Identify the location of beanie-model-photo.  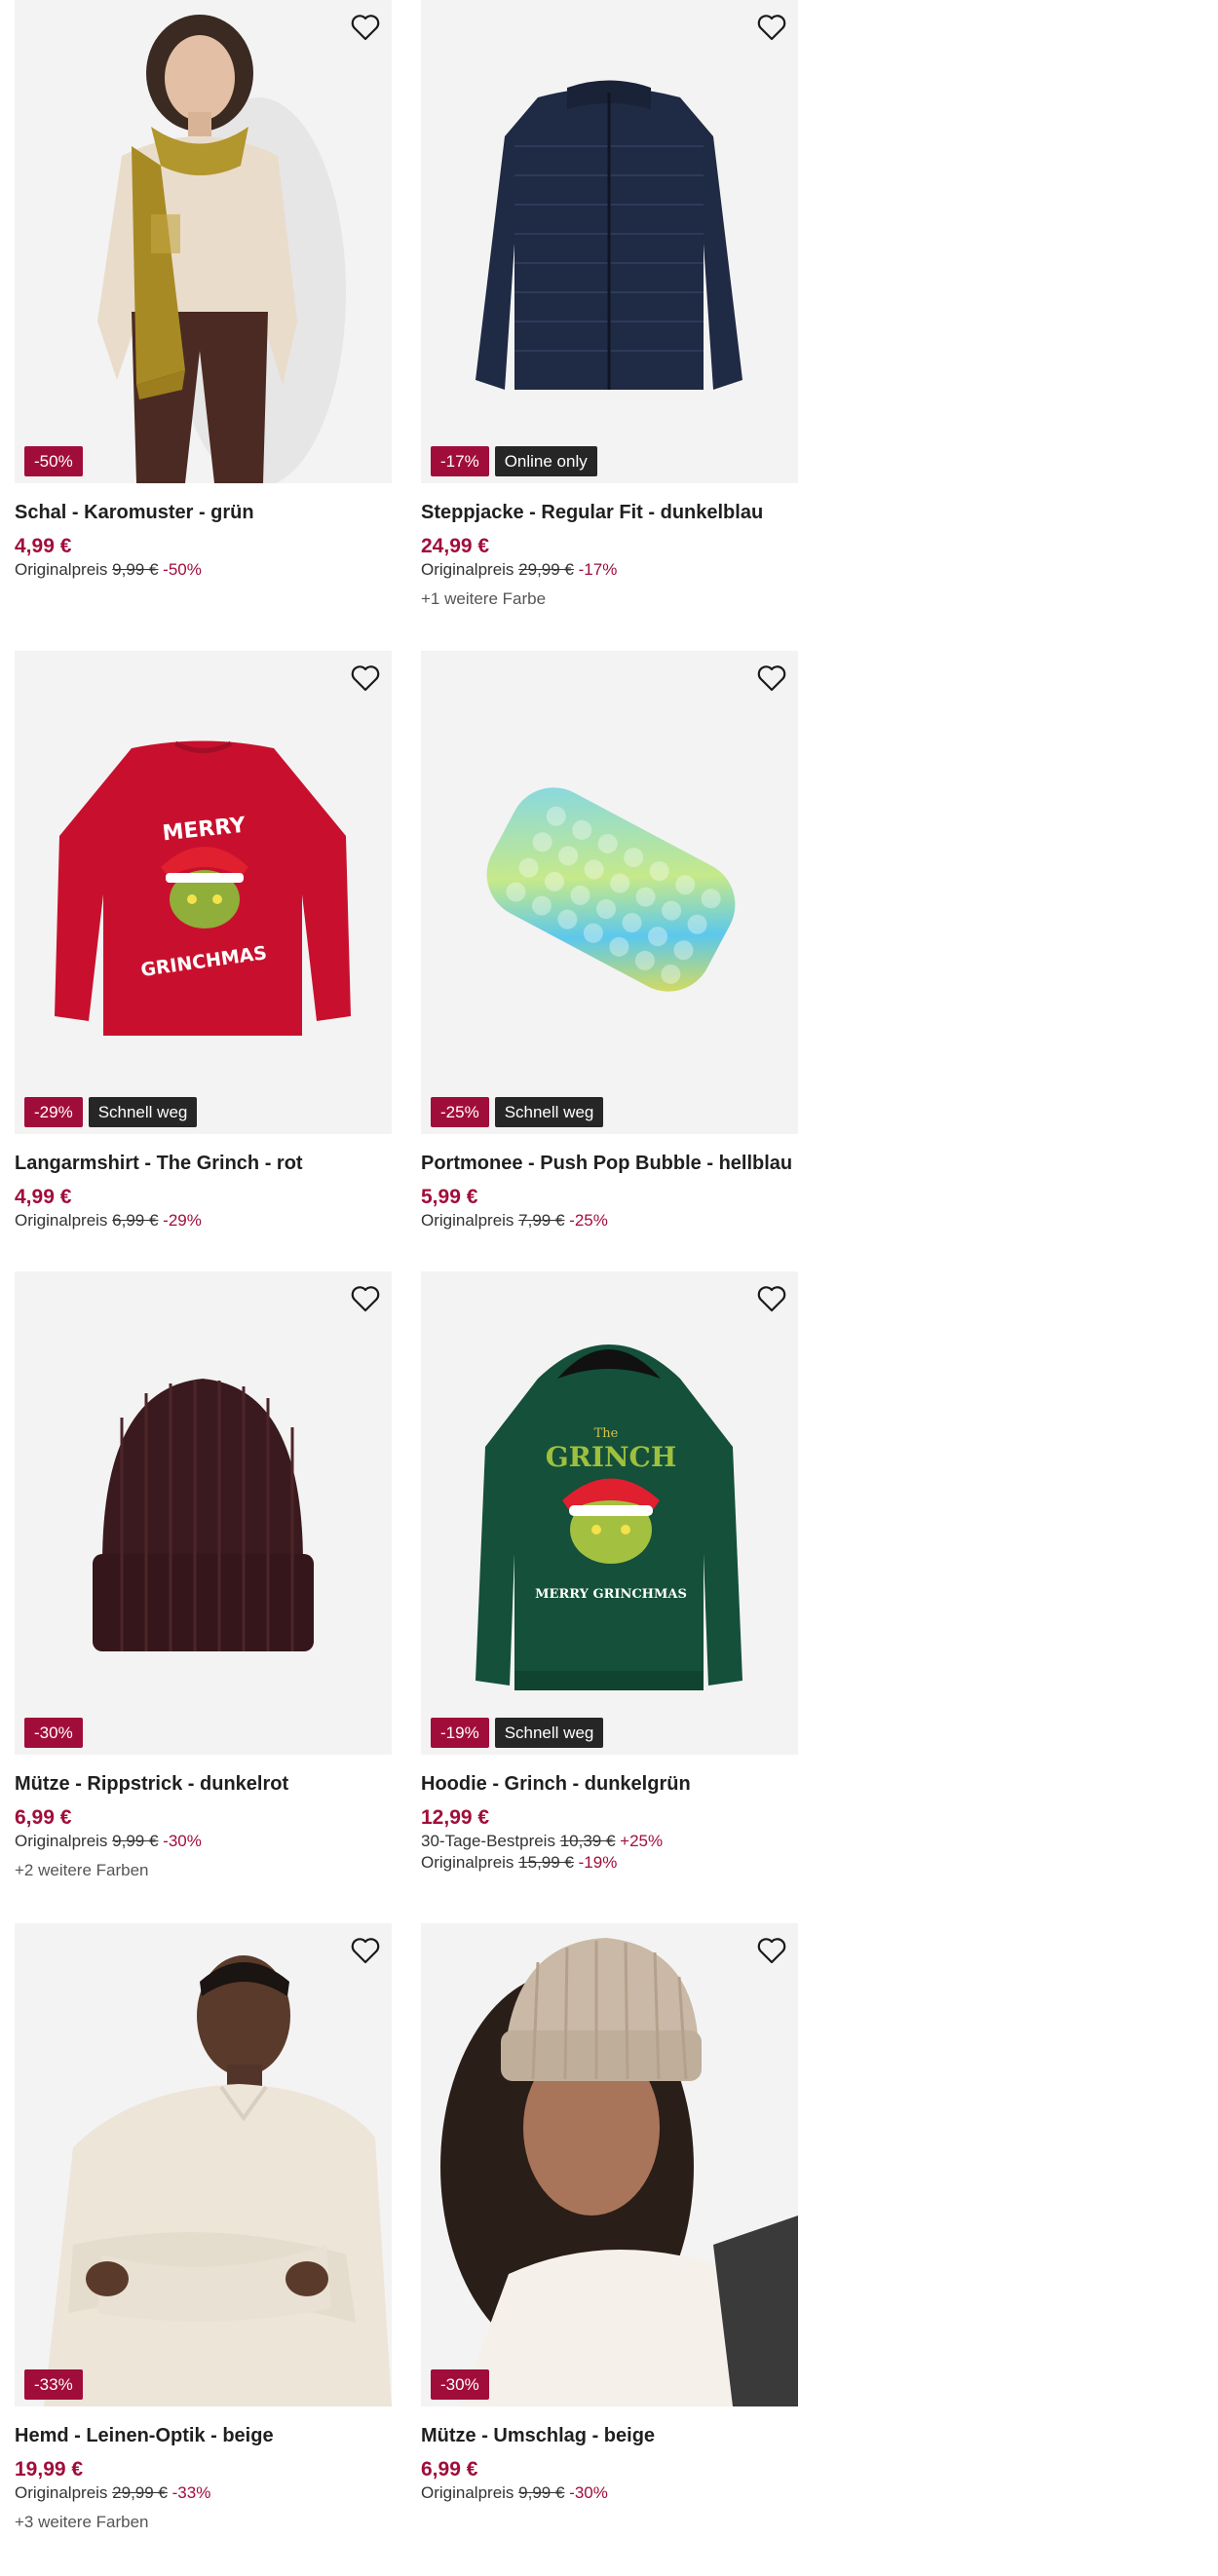
(609, 2164).